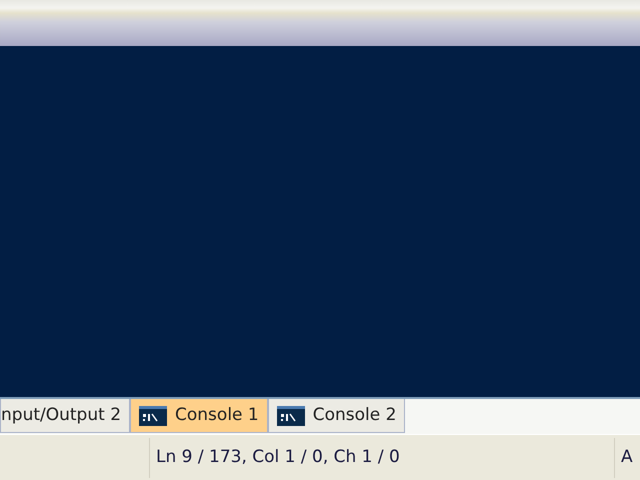 Image resolution: width=640 pixels, height=480 pixels. Describe the element at coordinates (199, 416) in the screenshot. I see `tab: Console 1` at that location.